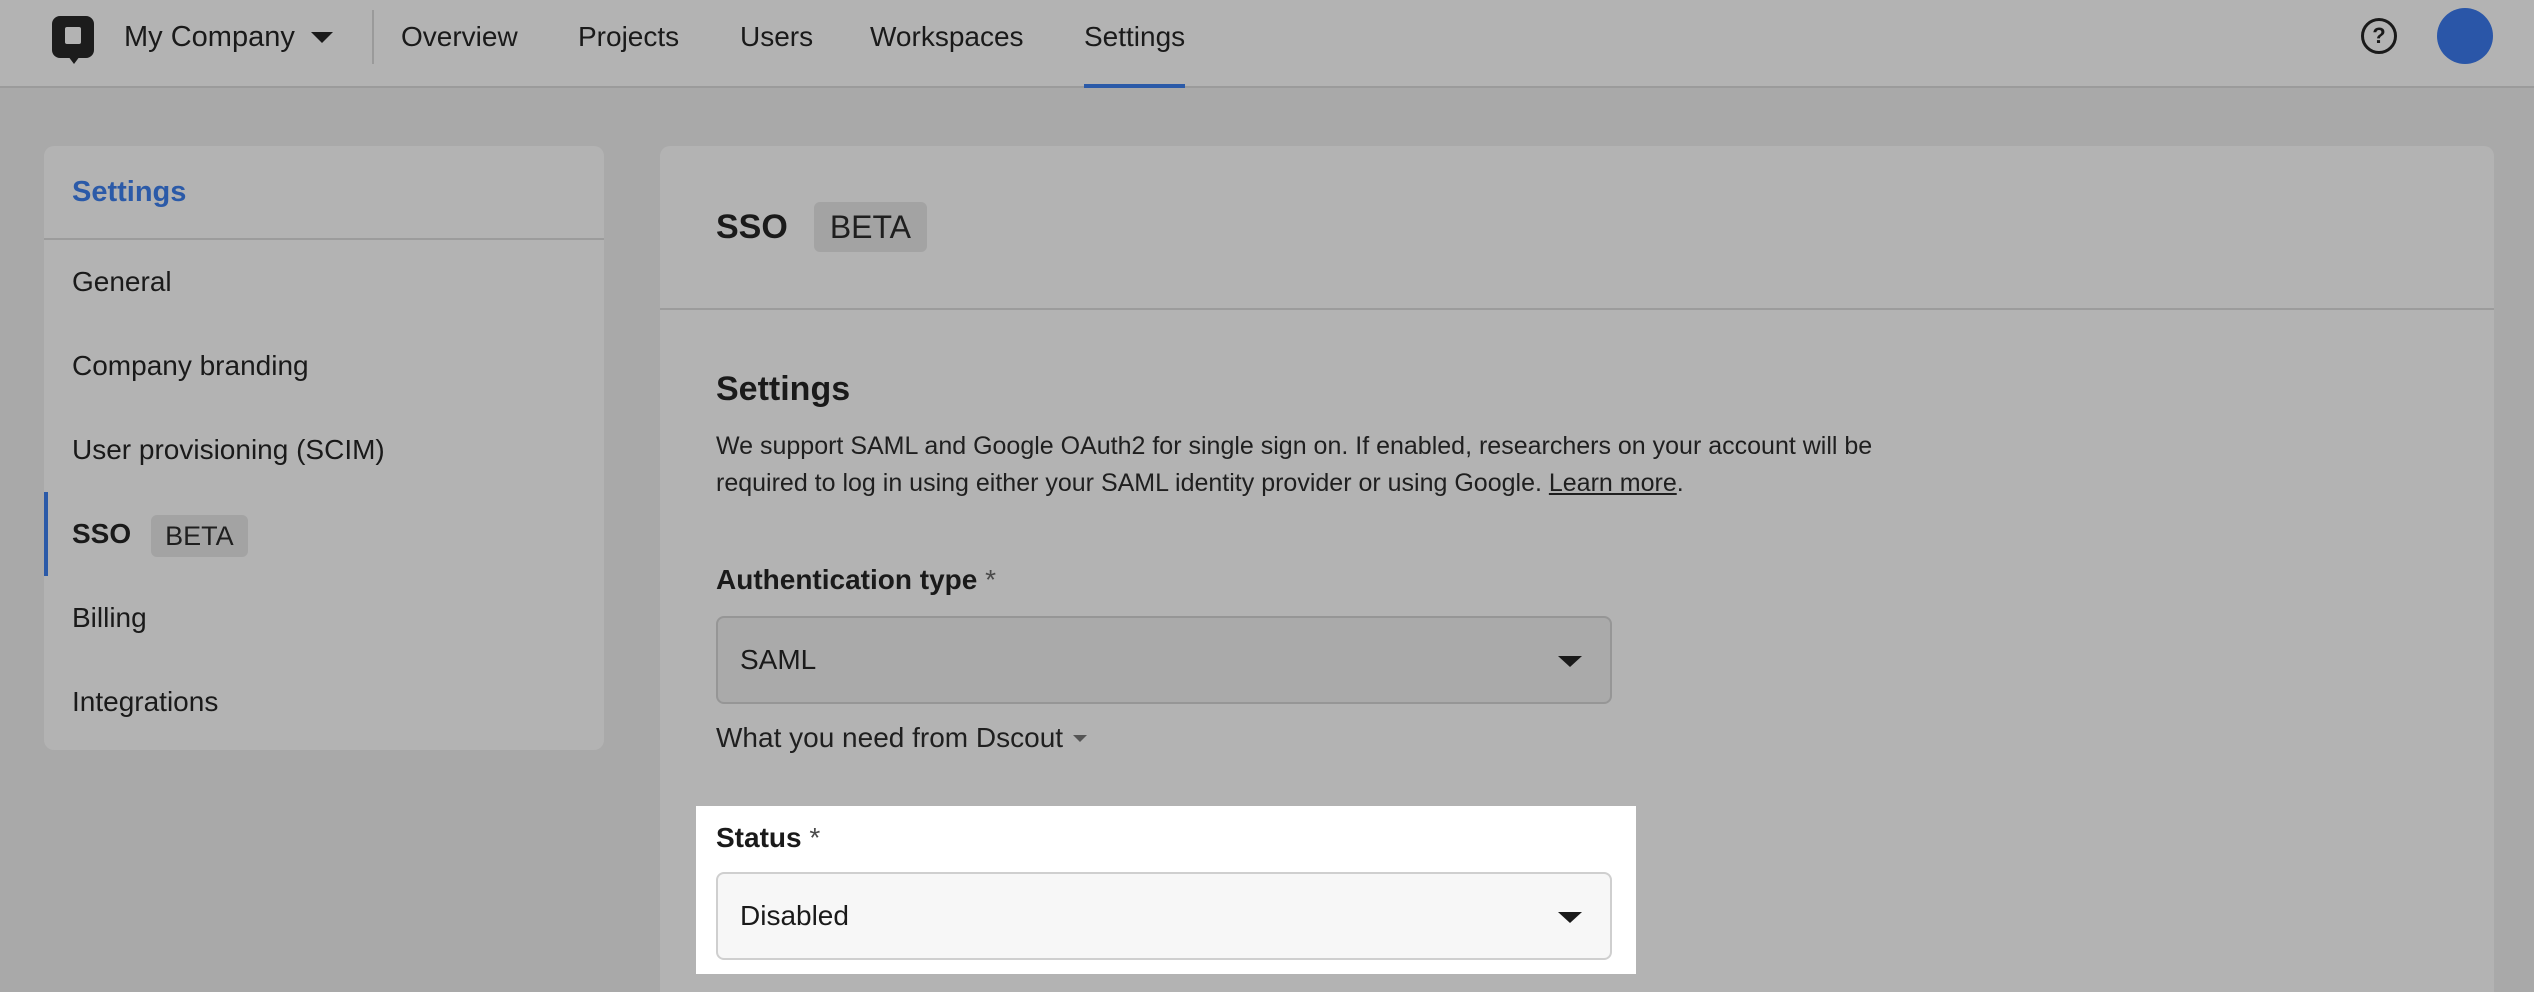 Image resolution: width=2534 pixels, height=992 pixels. Describe the element at coordinates (102, 533) in the screenshot. I see `sidebar-item-label: SSO` at that location.